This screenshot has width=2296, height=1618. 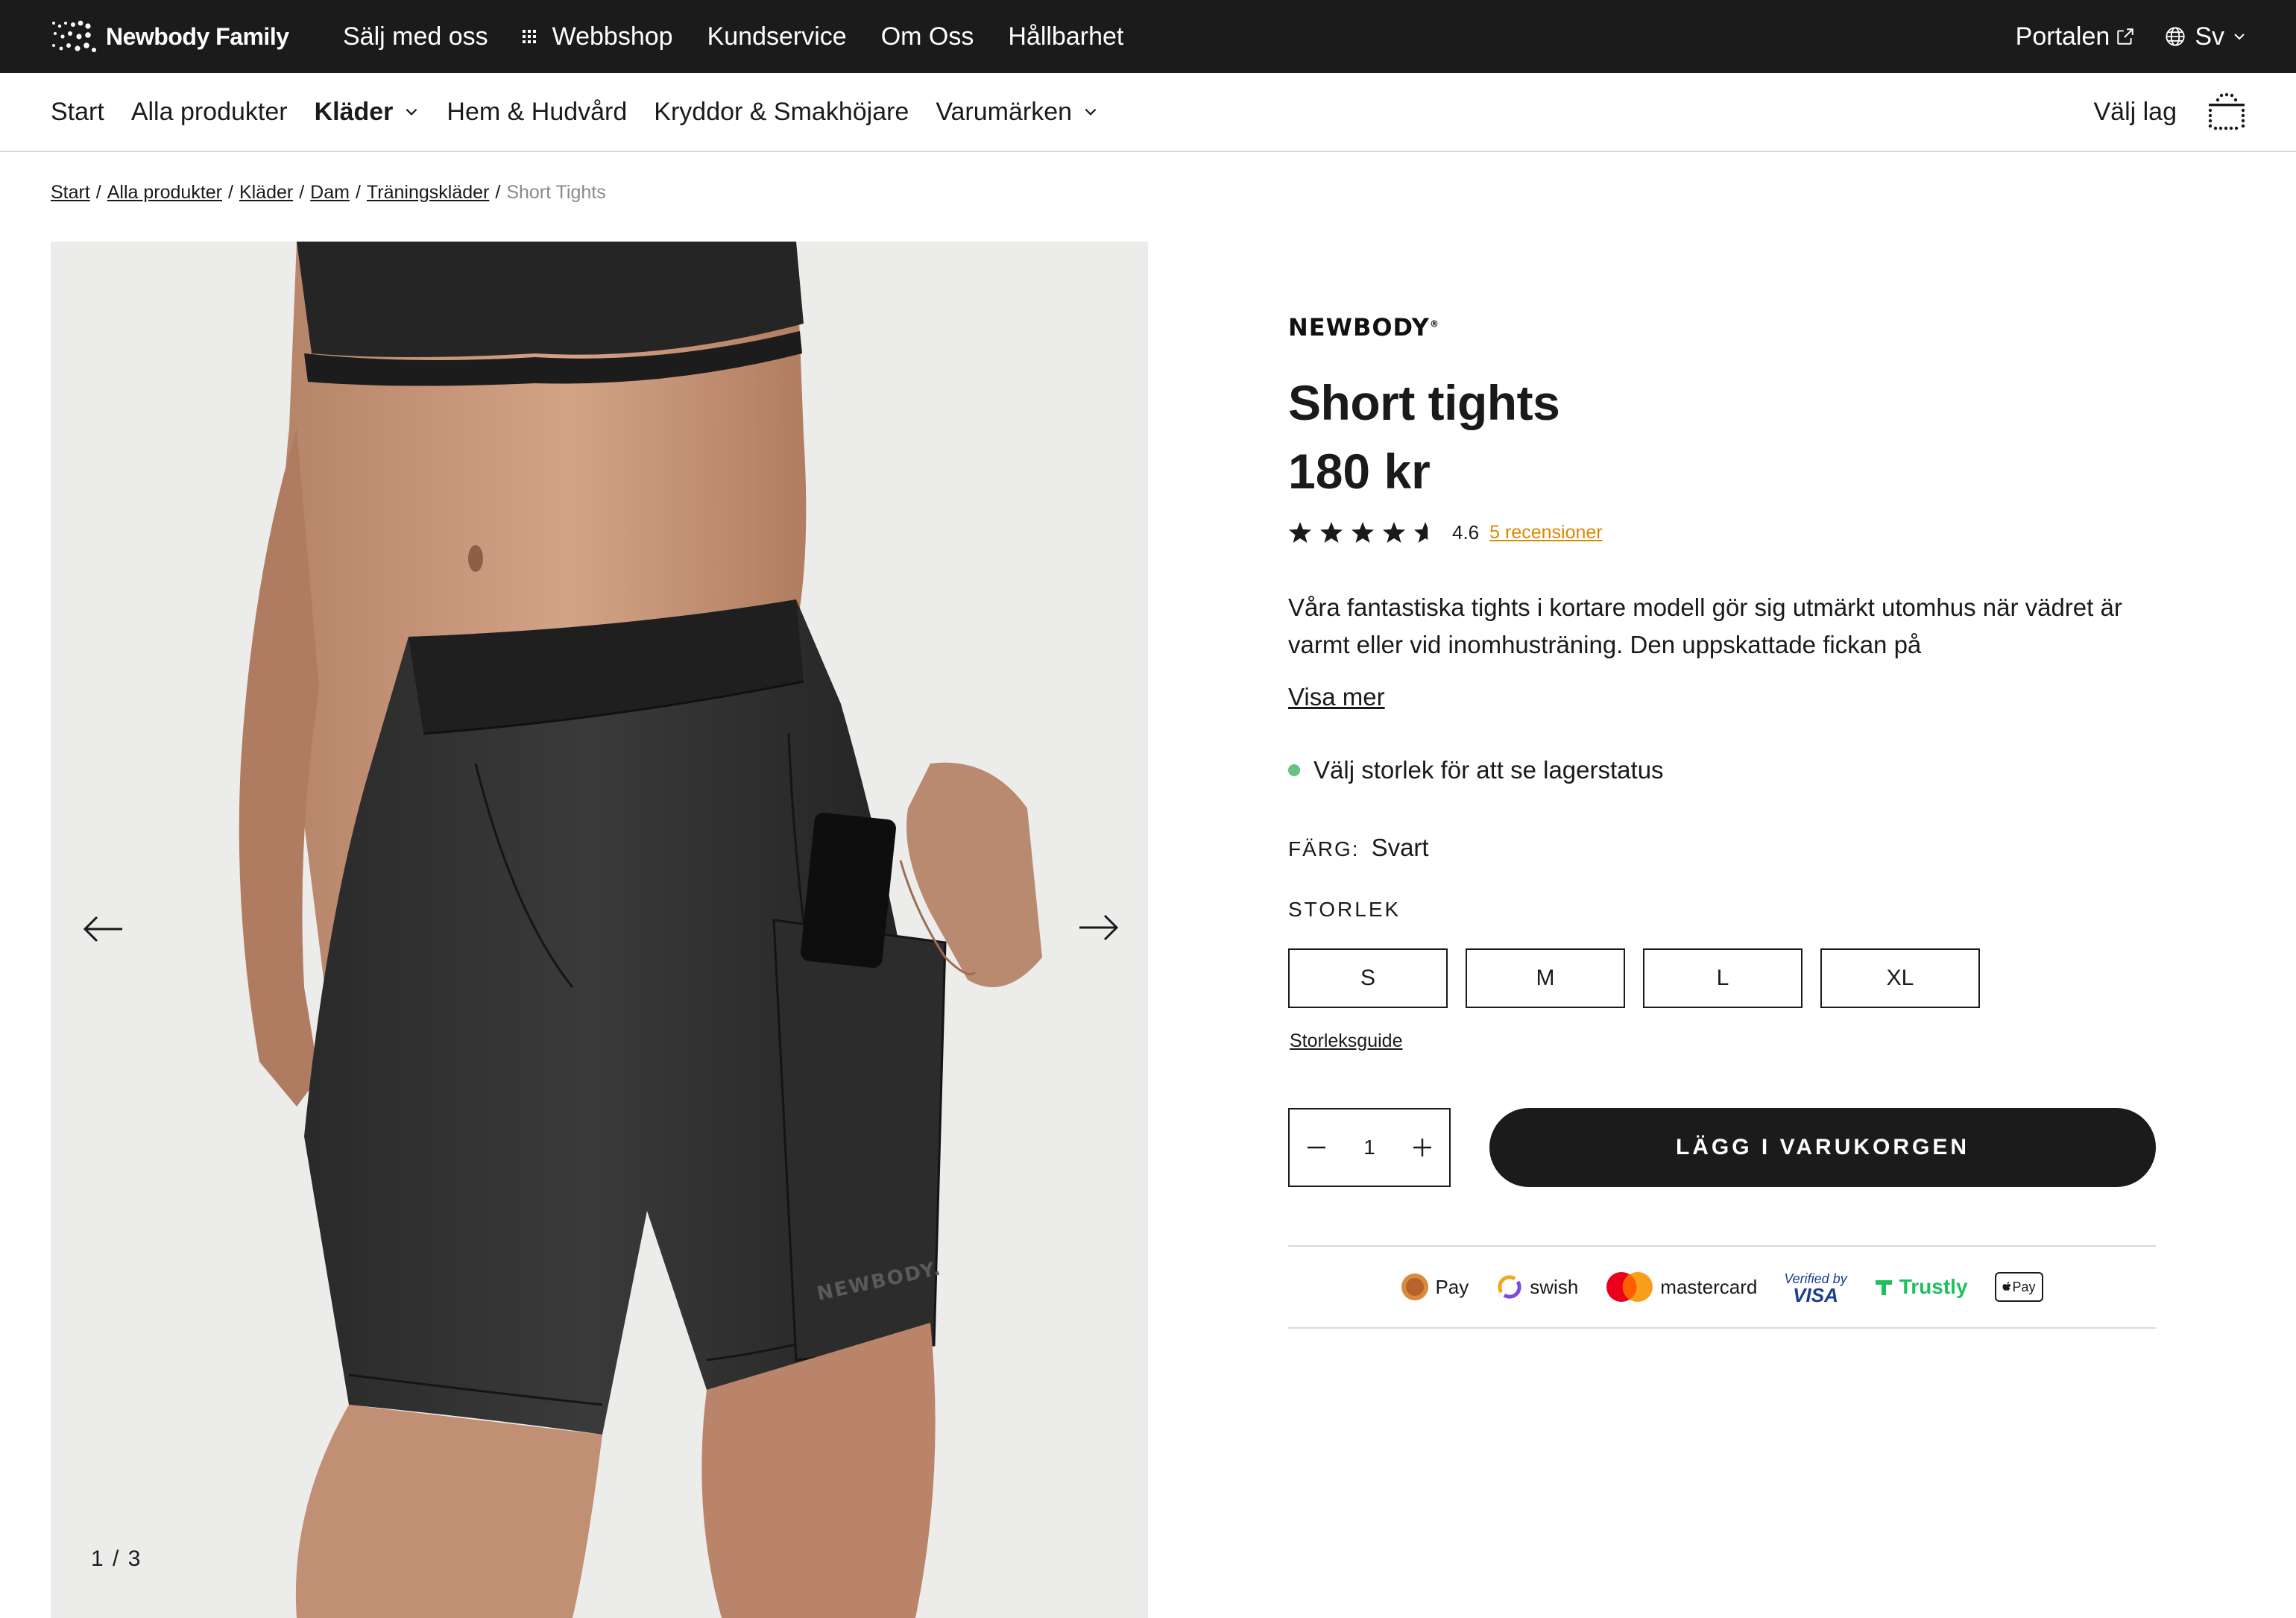 I want to click on main-nav-item-kryddor: Kryddor & Smakhöjare, so click(x=782, y=112).